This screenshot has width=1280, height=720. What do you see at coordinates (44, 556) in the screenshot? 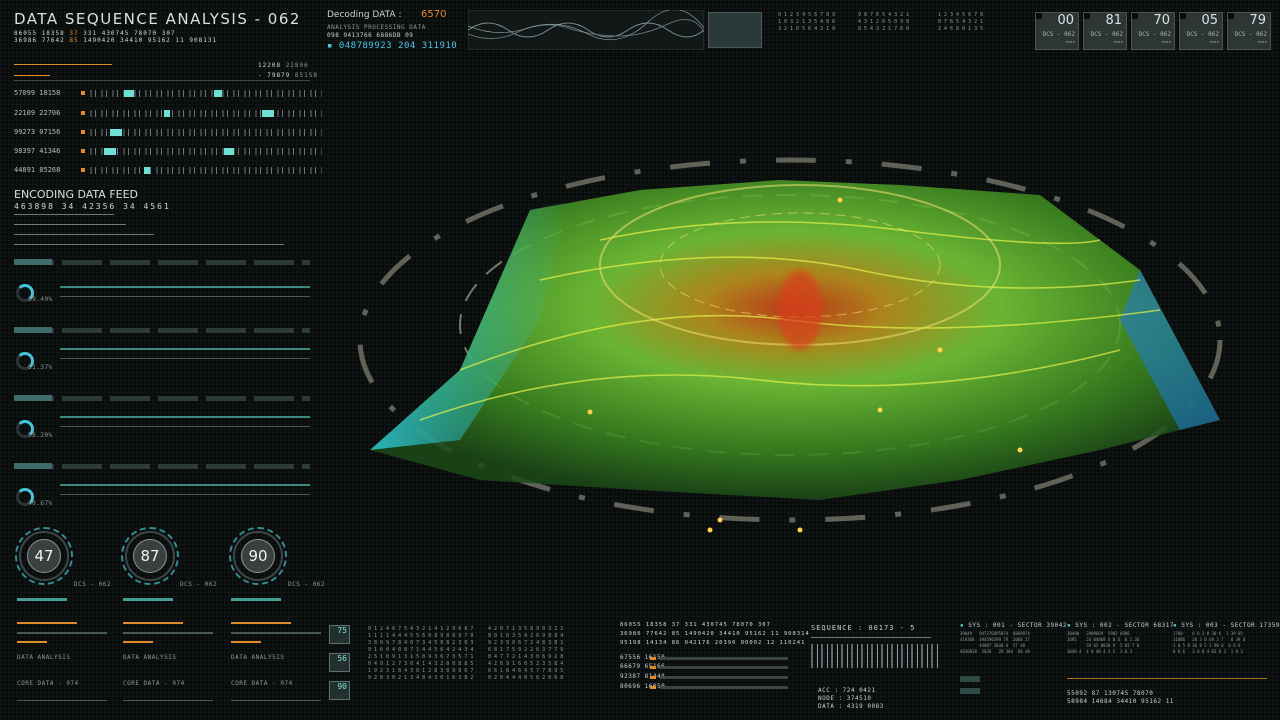
I see `gauge: 47` at bounding box center [44, 556].